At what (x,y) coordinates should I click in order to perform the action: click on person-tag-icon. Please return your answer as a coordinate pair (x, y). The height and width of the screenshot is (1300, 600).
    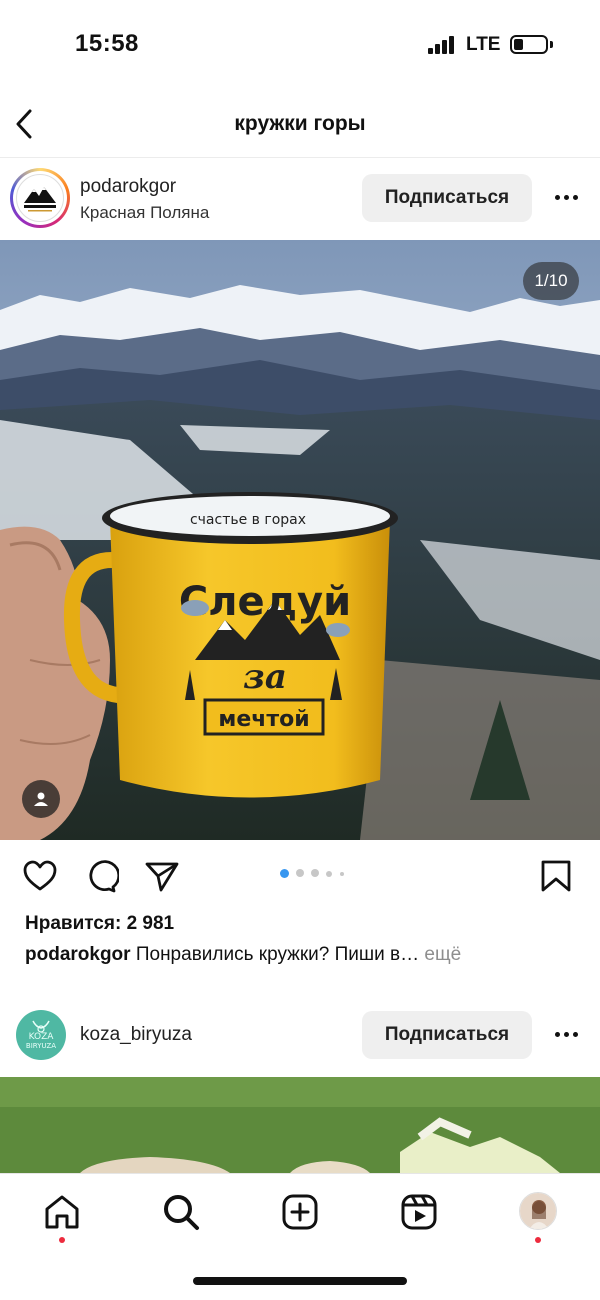
    Looking at the image, I should click on (41, 799).